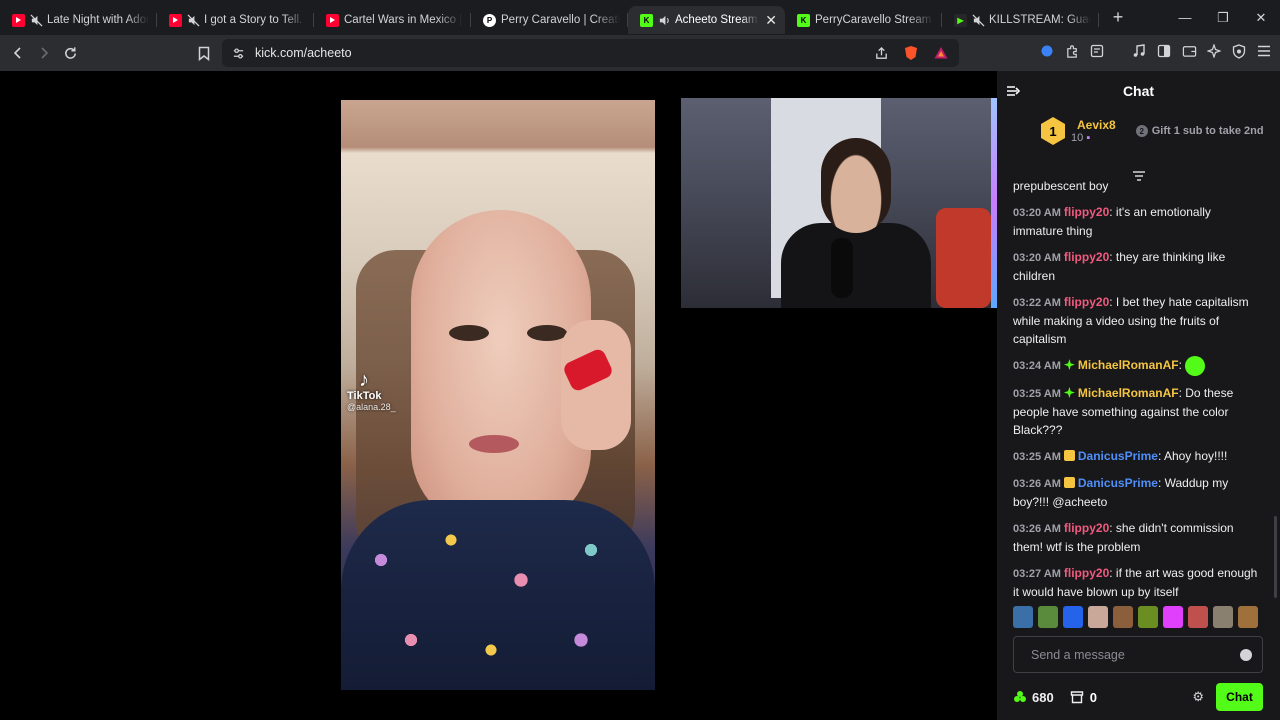 The height and width of the screenshot is (720, 1280). What do you see at coordinates (1164, 51) in the screenshot?
I see `sidebar-icon` at bounding box center [1164, 51].